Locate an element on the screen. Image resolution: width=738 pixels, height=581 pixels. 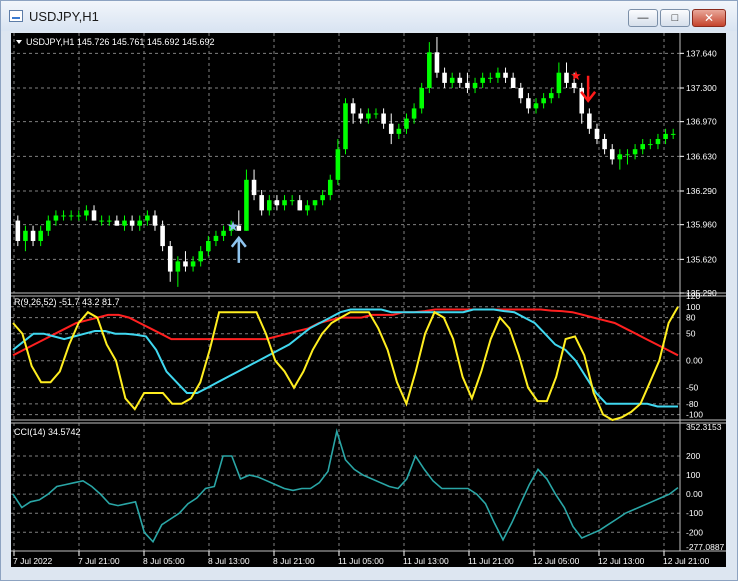
rsi-legend: R(9,26,52) -51.7 43.2 81.7 is located at coordinates (67, 302).